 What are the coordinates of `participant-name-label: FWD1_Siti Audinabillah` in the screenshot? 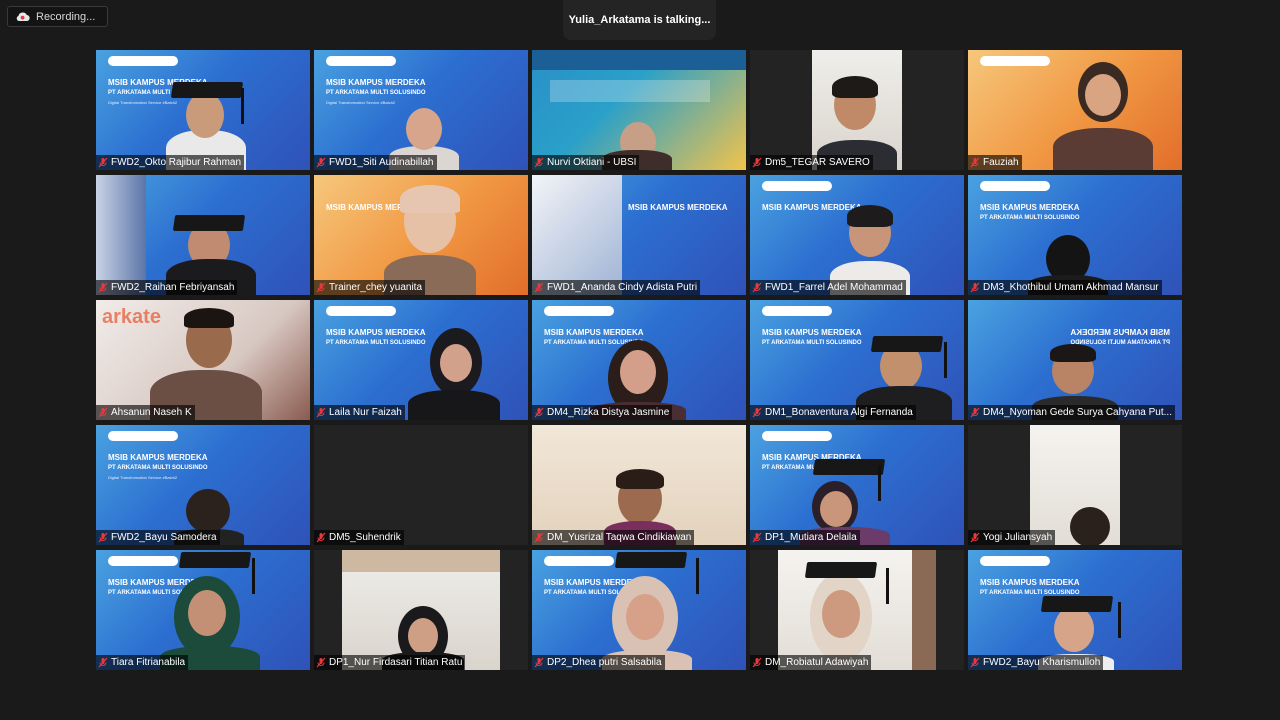 It's located at (375, 162).